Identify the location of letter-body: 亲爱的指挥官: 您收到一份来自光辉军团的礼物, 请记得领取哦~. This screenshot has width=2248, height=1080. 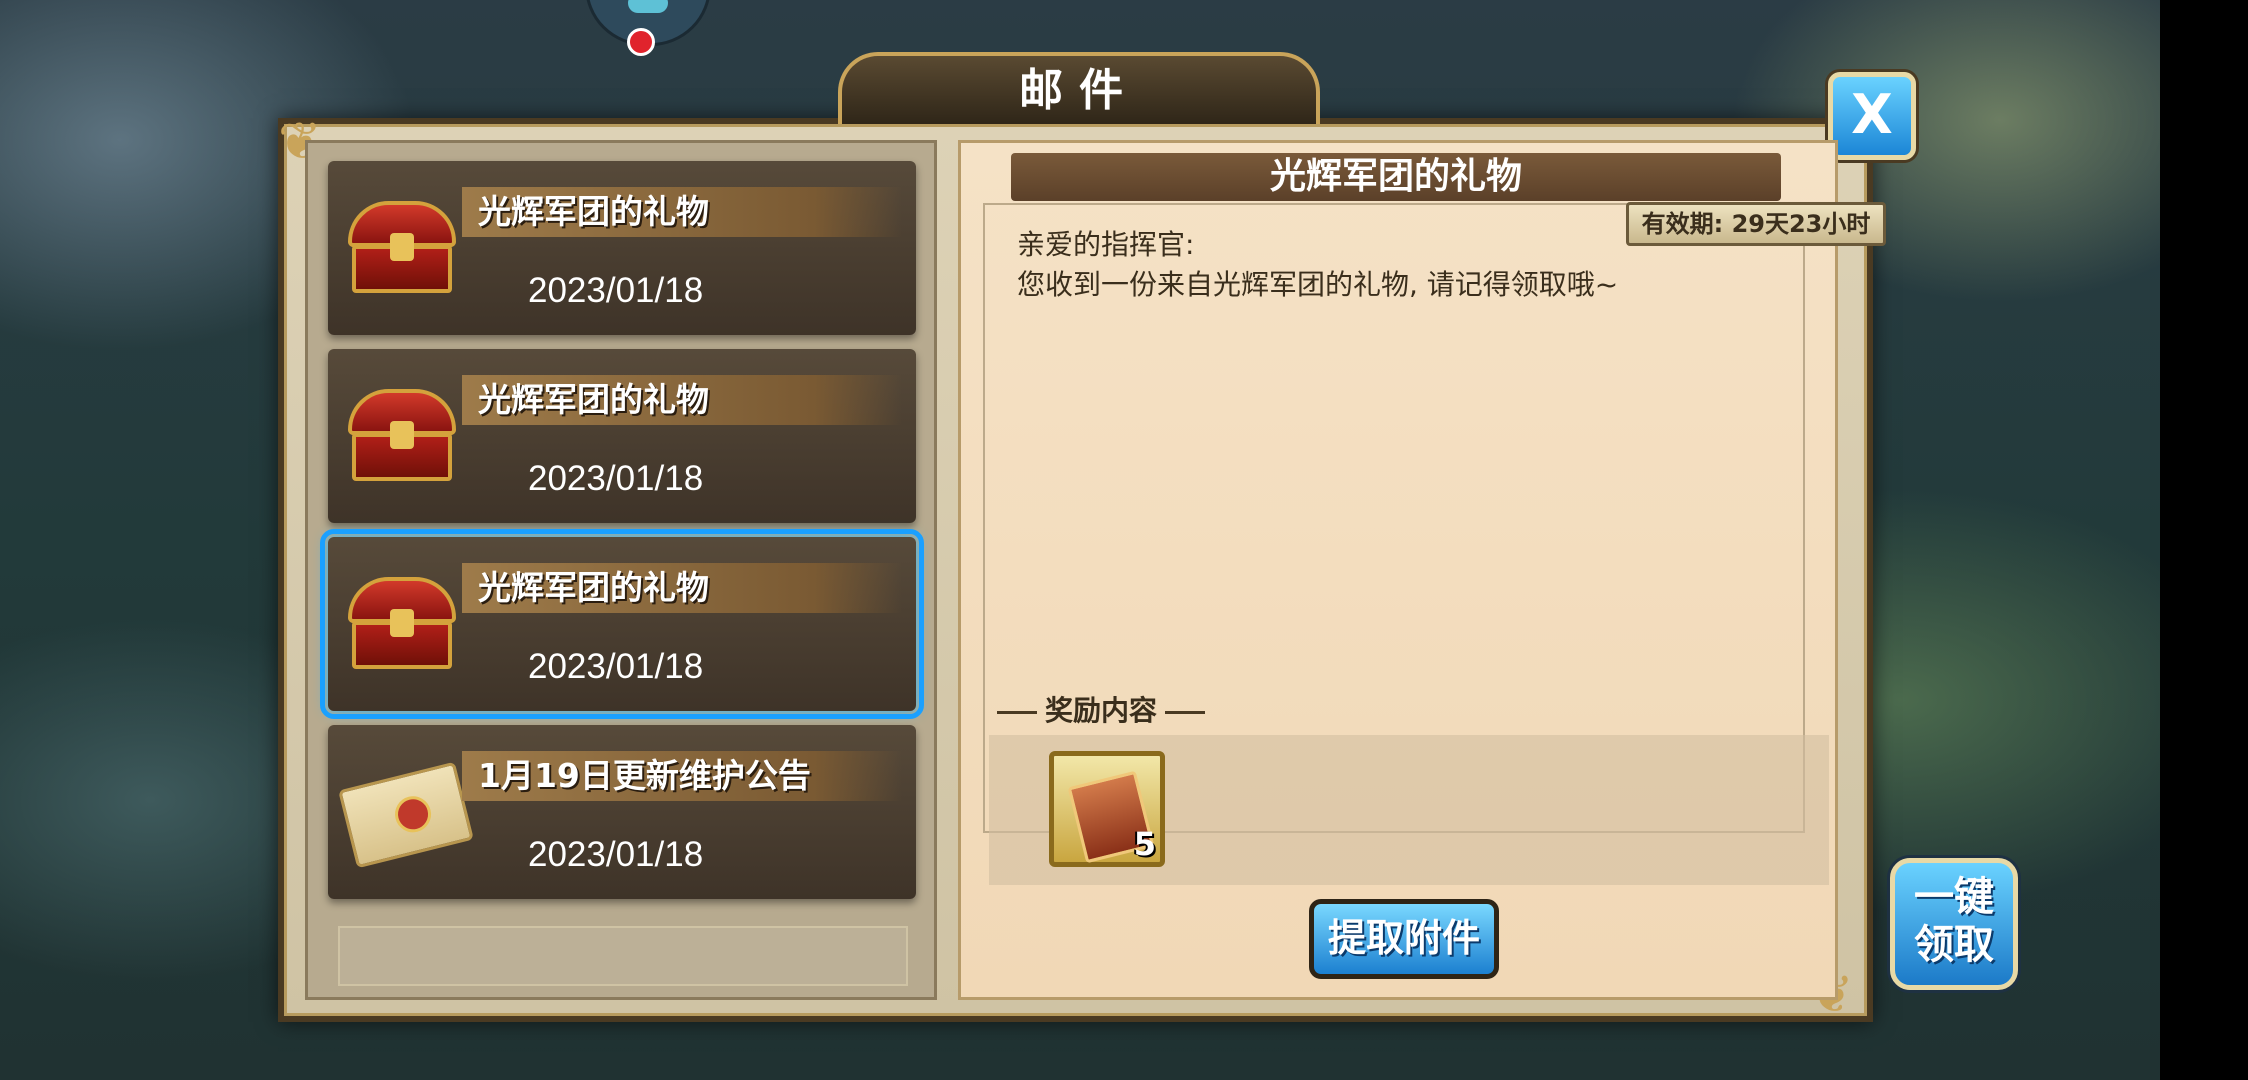
(1317, 265).